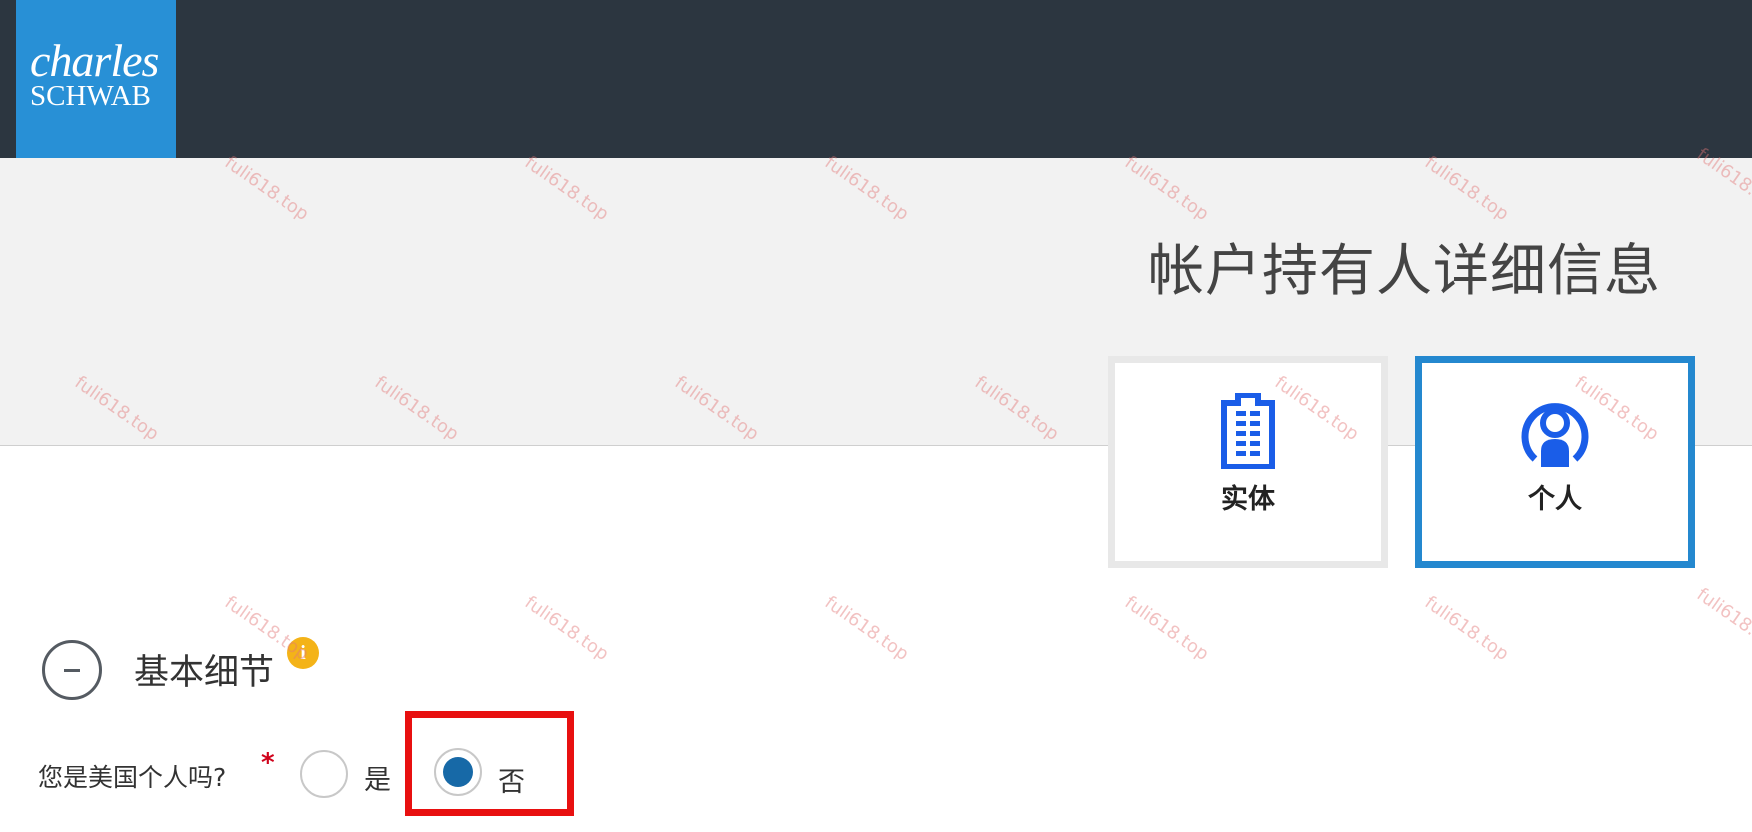 The width and height of the screenshot is (1752, 832). Describe the element at coordinates (132, 777) in the screenshot. I see `us-person-question-label: 您是美国个人吗?` at that location.